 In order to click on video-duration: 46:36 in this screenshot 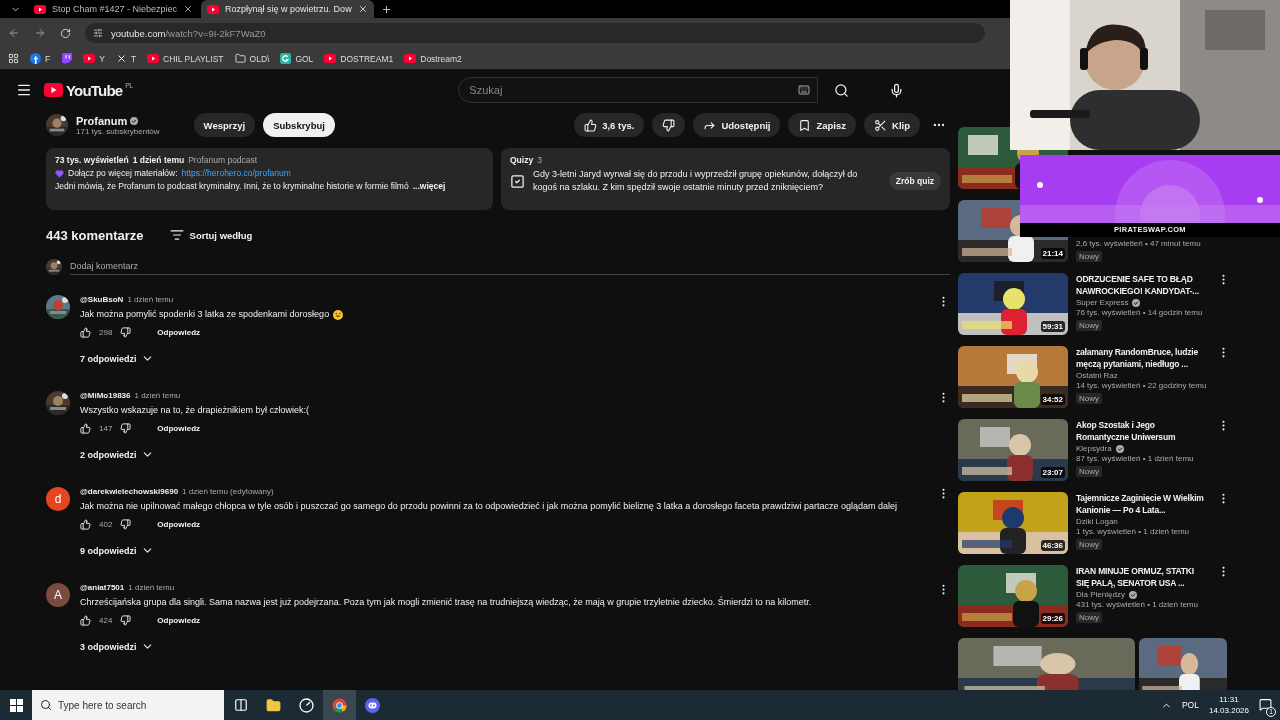, I will do `click(1052, 545)`.